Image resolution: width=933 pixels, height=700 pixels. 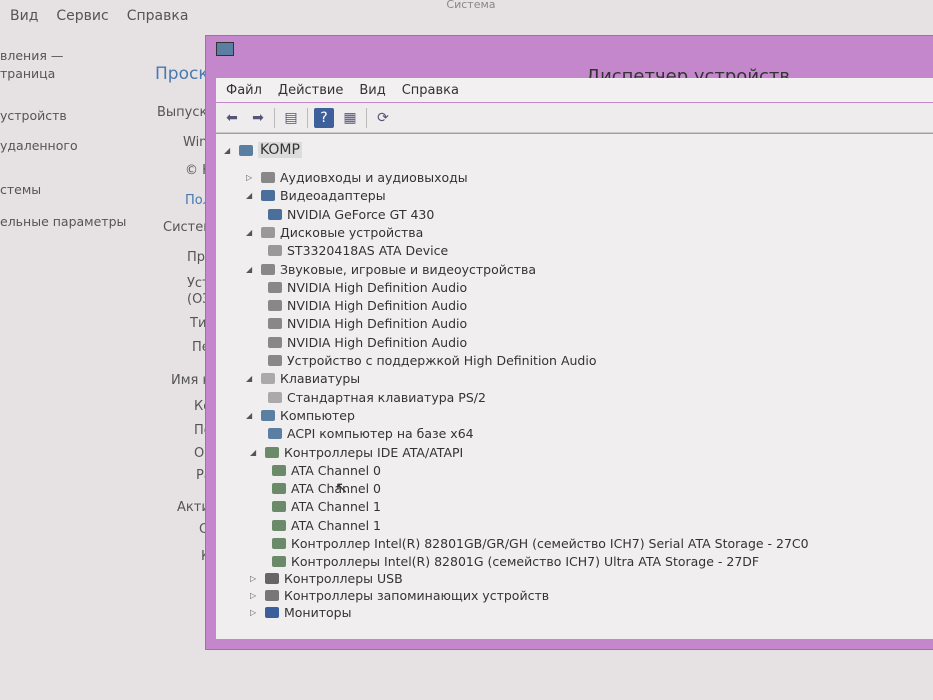 What do you see at coordinates (20, 190) in the screenshot?
I see `bg-left-link: стемы` at bounding box center [20, 190].